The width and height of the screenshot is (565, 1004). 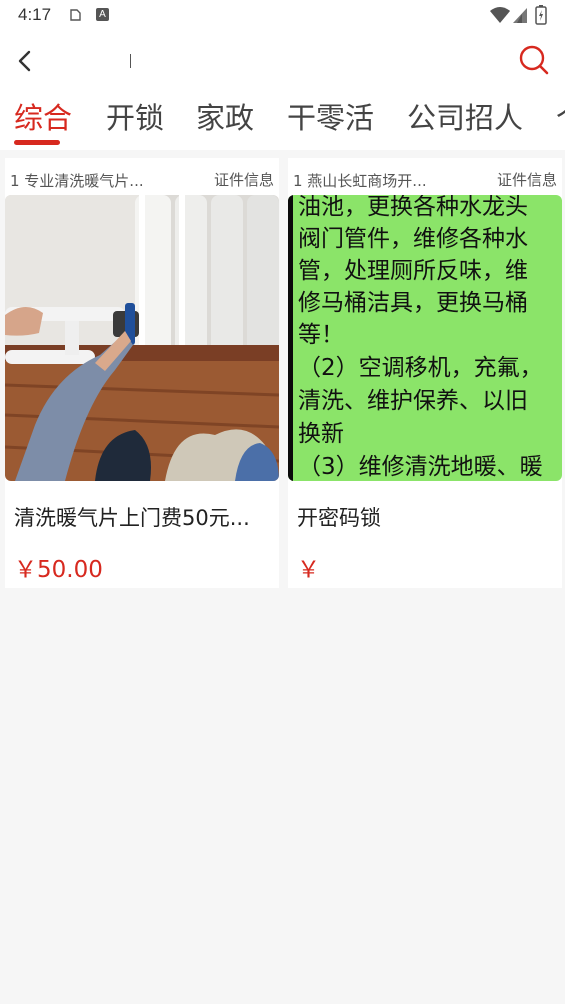 I want to click on radiator-photo, so click(x=142, y=338).